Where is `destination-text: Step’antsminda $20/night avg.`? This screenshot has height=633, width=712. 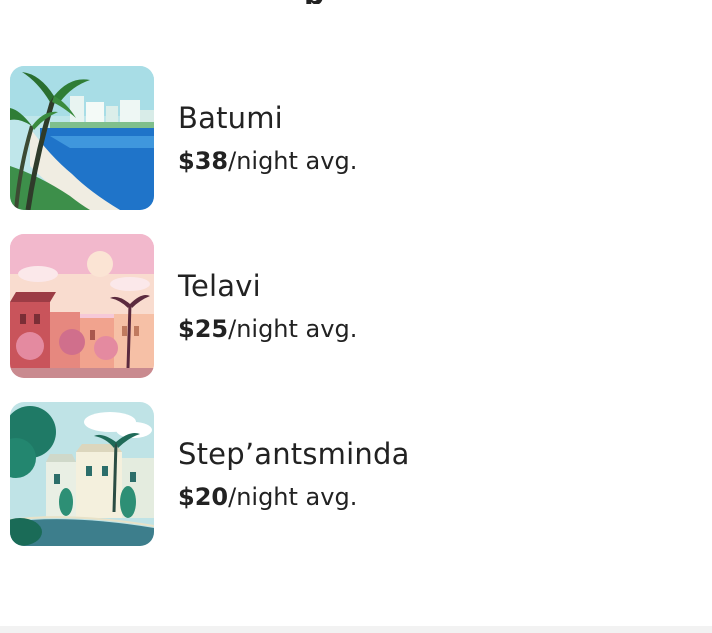 destination-text: Step’antsminda $20/night avg. is located at coordinates (294, 474).